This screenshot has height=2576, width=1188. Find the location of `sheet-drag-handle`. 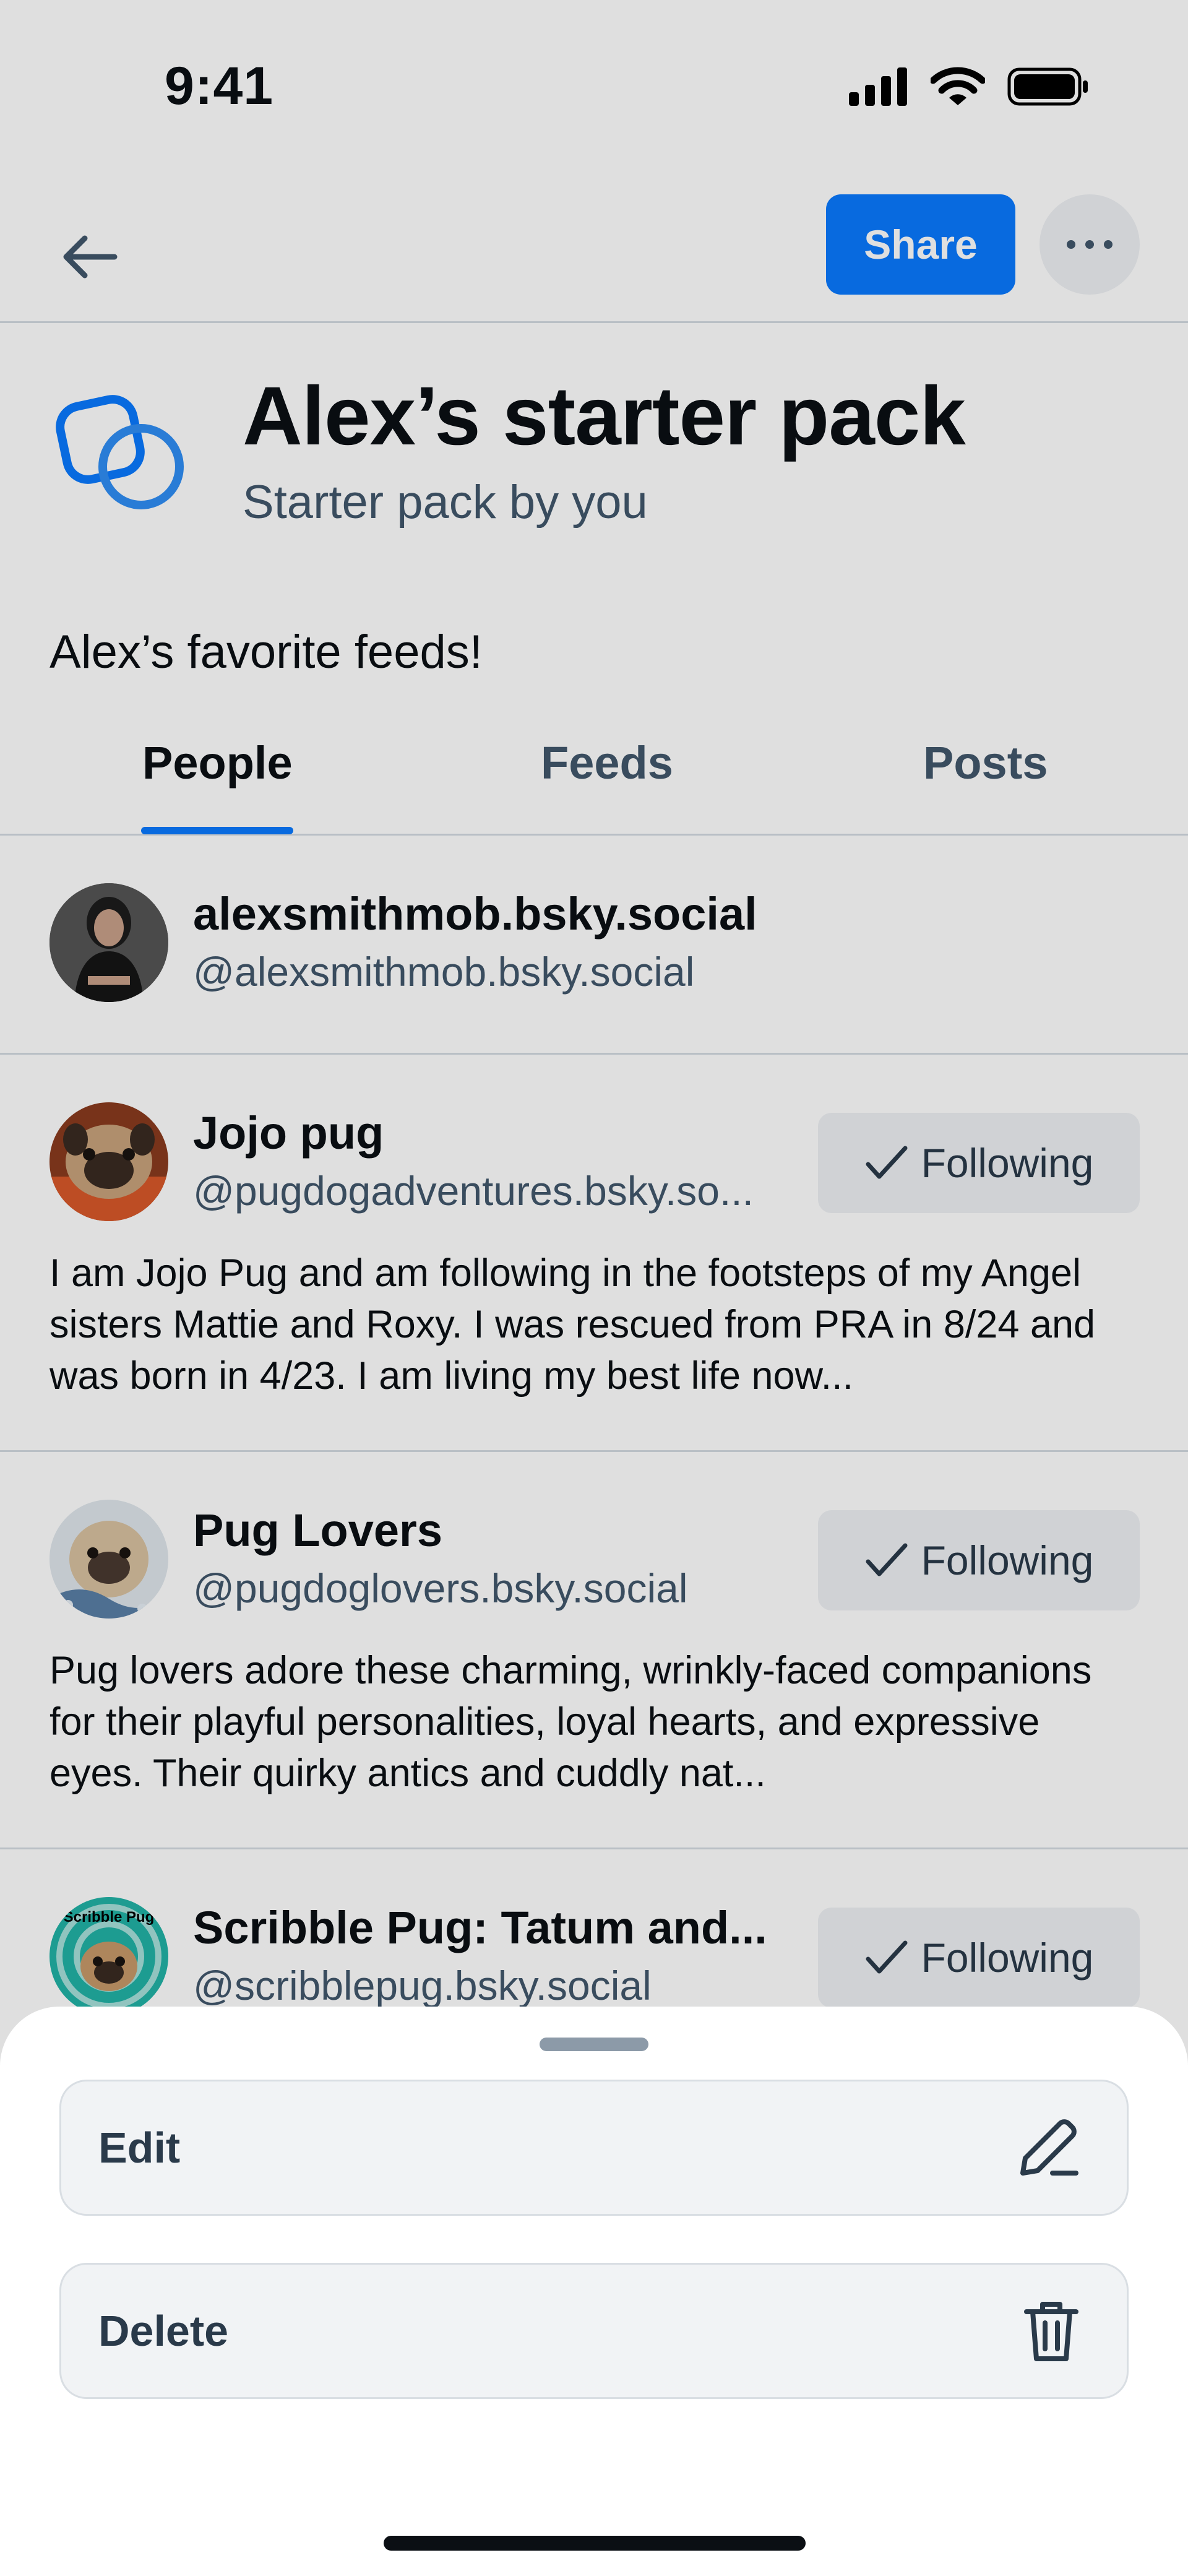

sheet-drag-handle is located at coordinates (594, 2044).